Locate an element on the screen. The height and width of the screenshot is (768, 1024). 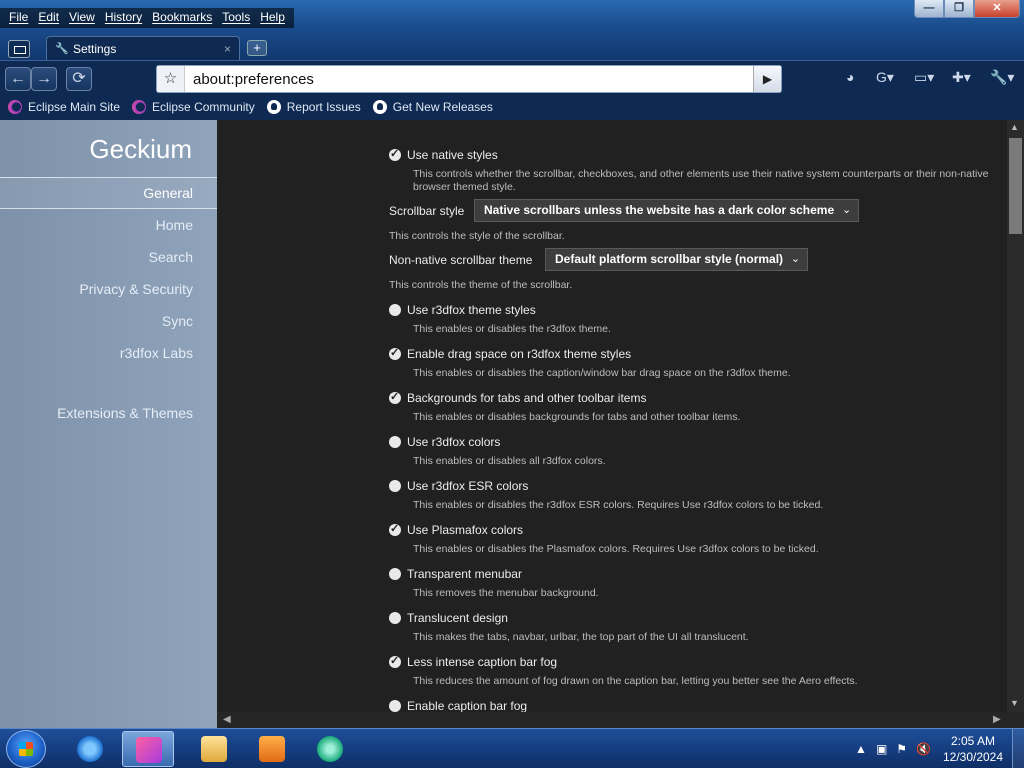
maximize-button: ❐ is located at coordinates (959, 9).